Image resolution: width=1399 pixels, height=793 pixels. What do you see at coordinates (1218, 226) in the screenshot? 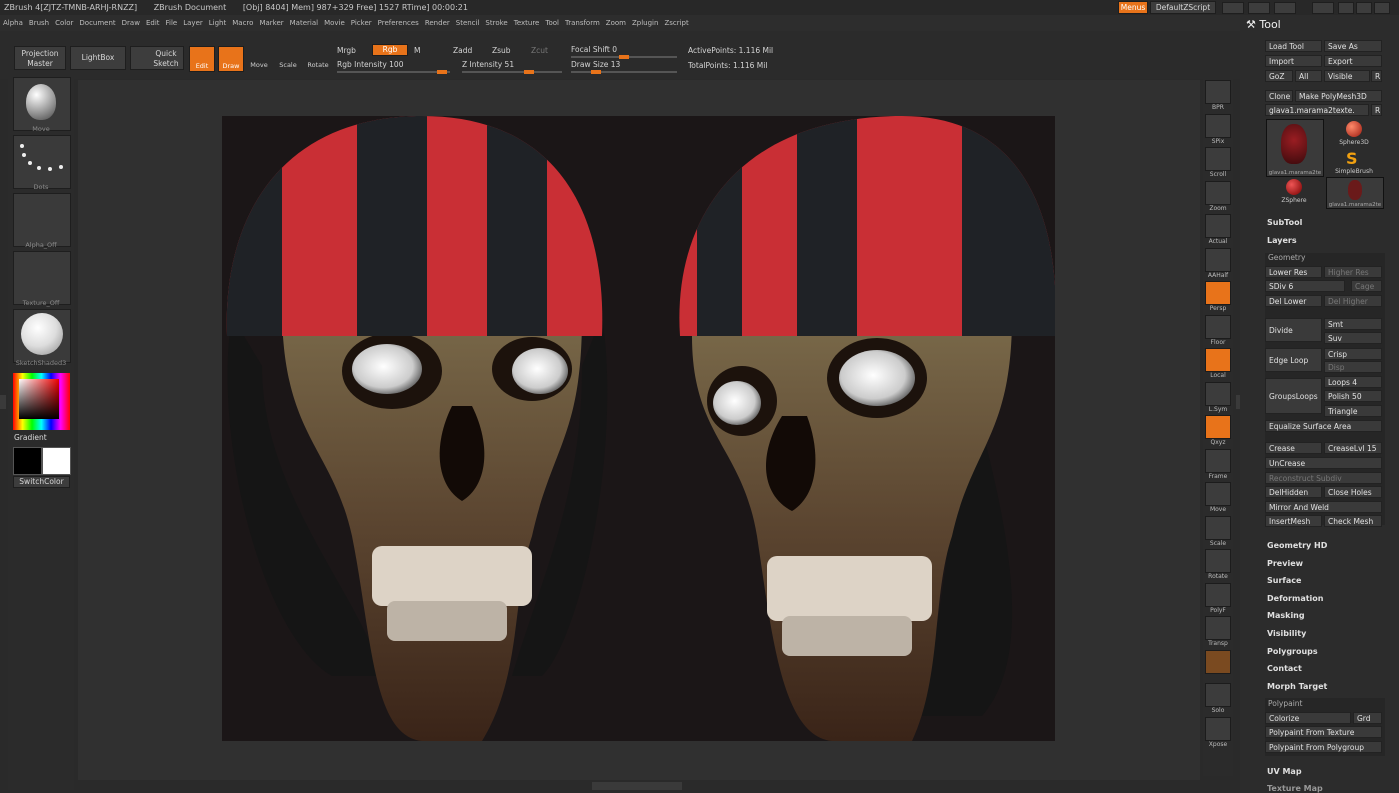
I see `actual-icon` at bounding box center [1218, 226].